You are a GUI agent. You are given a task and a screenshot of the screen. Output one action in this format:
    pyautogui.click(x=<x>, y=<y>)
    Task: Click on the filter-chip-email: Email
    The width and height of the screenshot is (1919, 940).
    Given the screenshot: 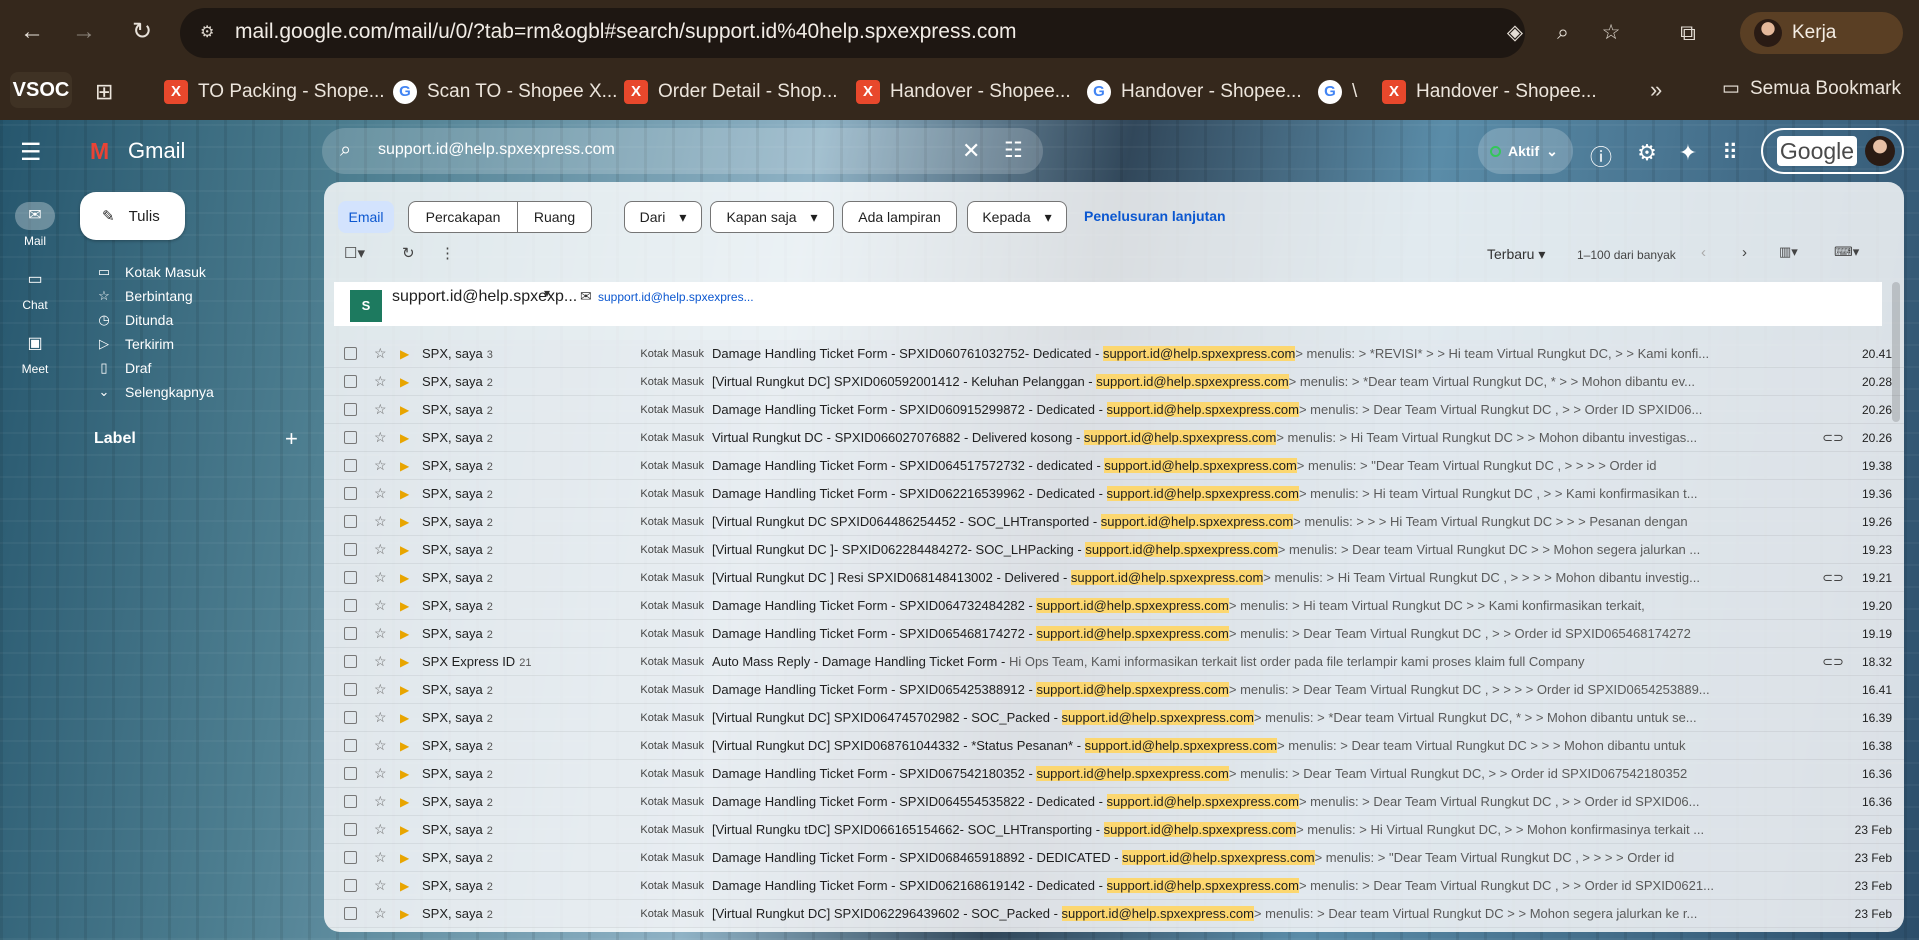 What is the action you would take?
    pyautogui.click(x=366, y=217)
    